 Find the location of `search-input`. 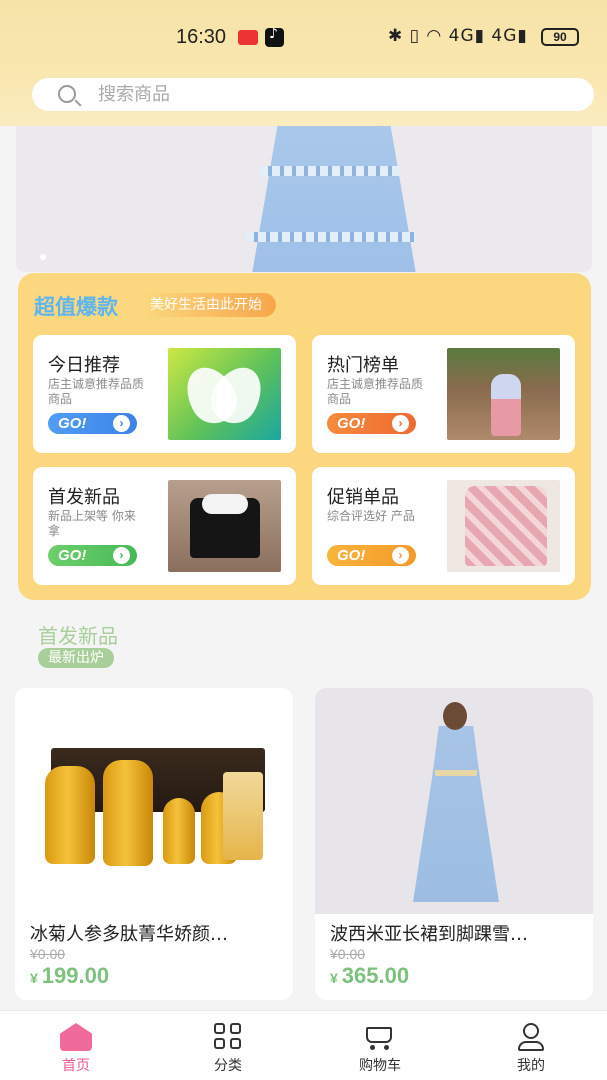

search-input is located at coordinates (328, 94).